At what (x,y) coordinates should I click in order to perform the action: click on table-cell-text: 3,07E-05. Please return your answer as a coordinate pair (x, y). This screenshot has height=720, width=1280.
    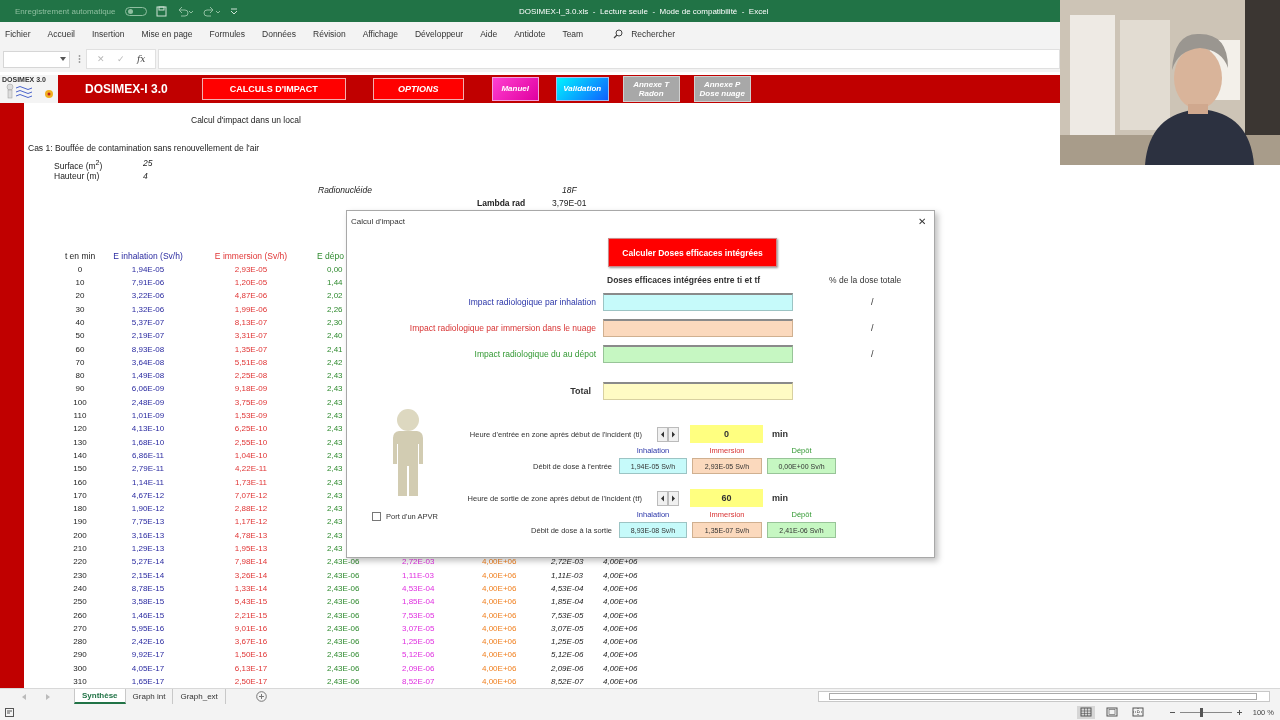
    Looking at the image, I should click on (567, 628).